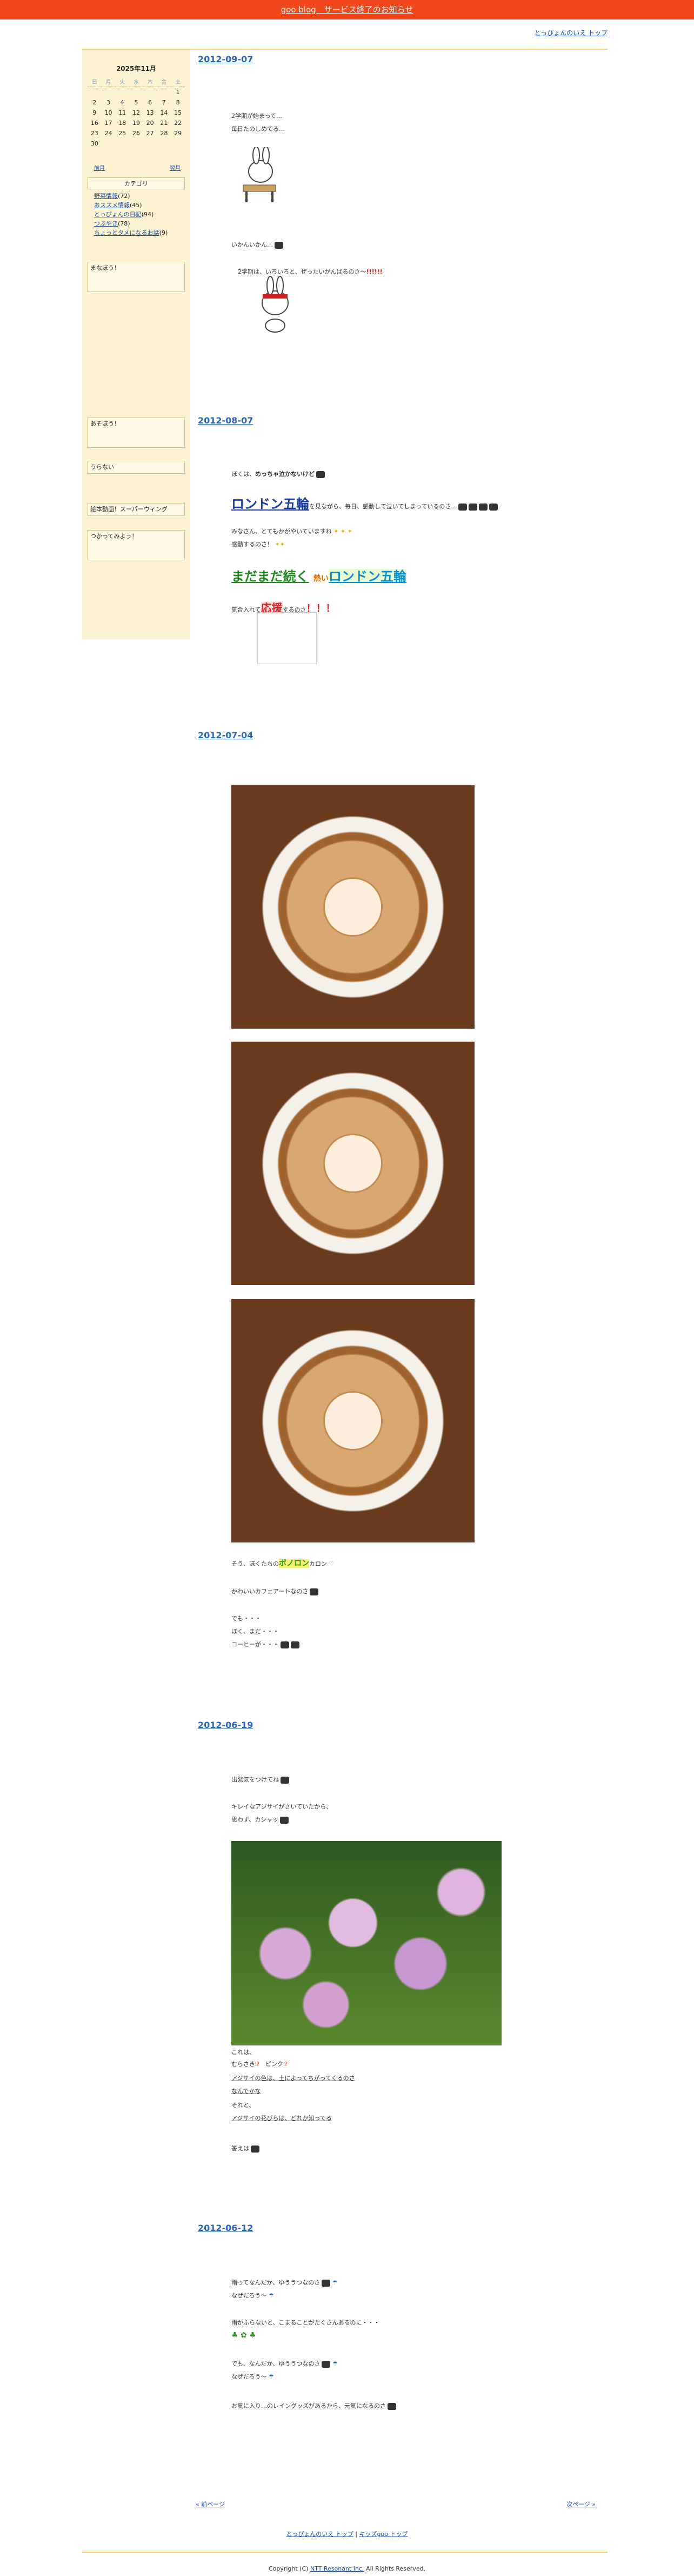  I want to click on service-notice-bar: goo blog サービス終了のお知らせ, so click(347, 10).